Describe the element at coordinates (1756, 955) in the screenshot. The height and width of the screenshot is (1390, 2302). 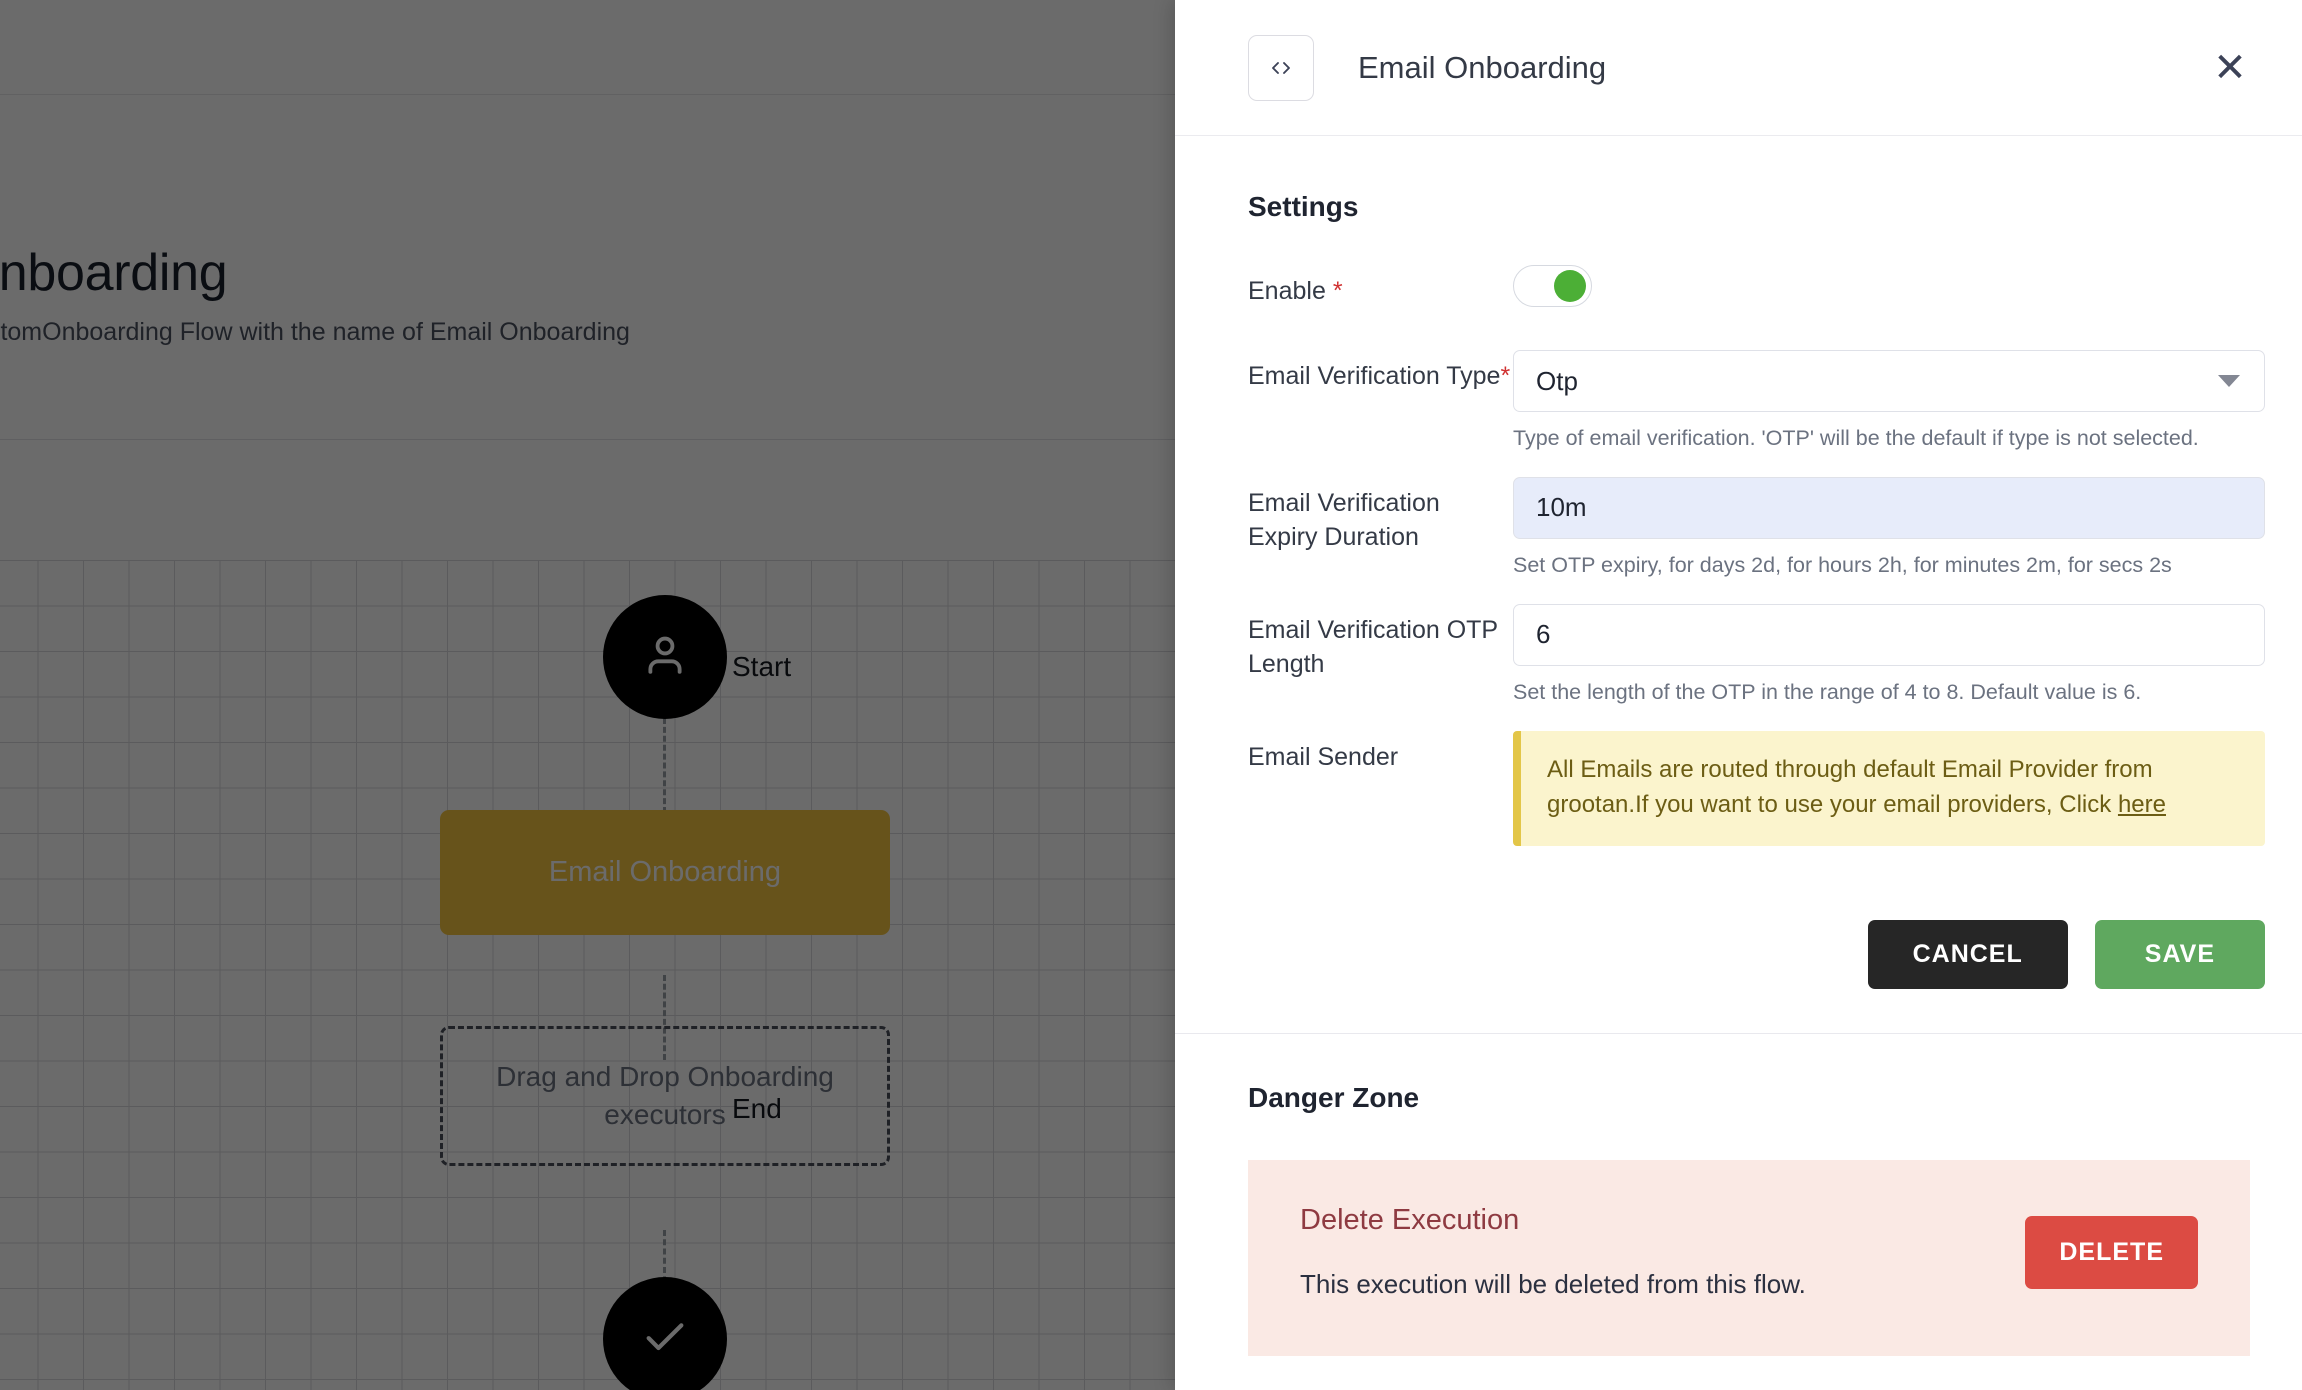
I see `settings-actions: CANCEL SAVE` at that location.